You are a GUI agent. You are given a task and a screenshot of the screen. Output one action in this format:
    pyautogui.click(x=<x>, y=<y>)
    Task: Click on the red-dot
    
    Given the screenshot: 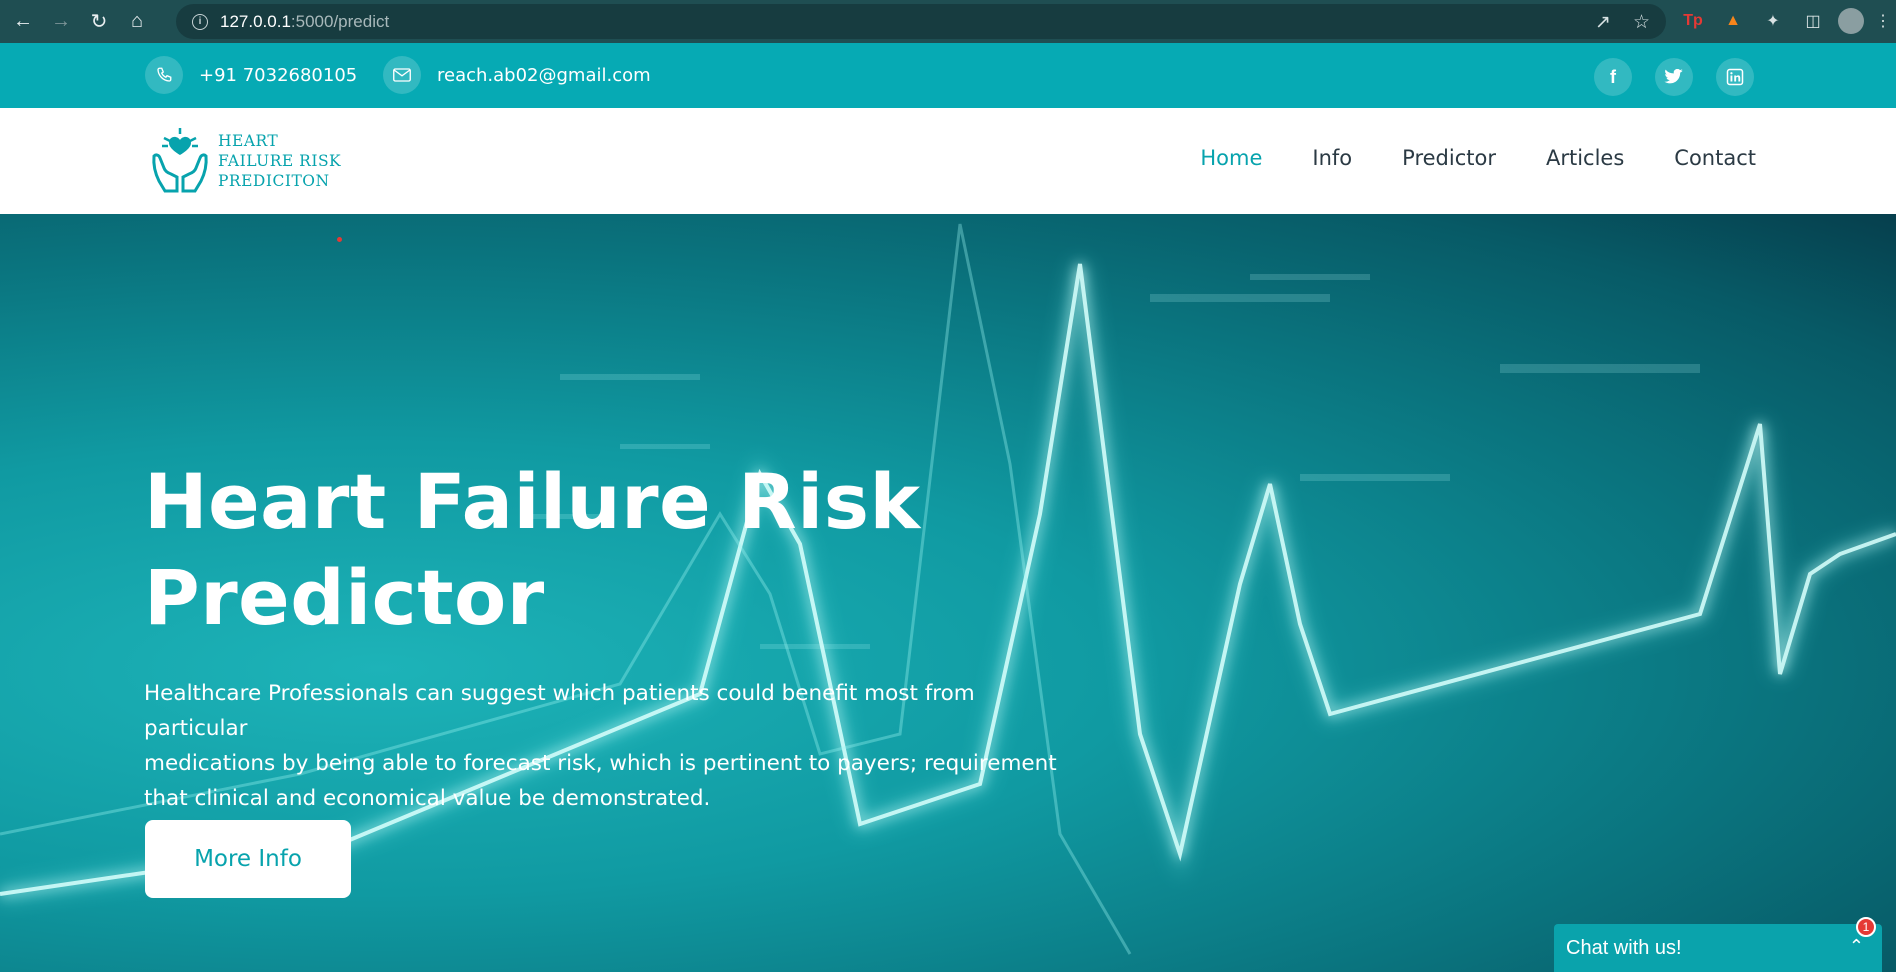 What is the action you would take?
    pyautogui.click(x=339, y=239)
    